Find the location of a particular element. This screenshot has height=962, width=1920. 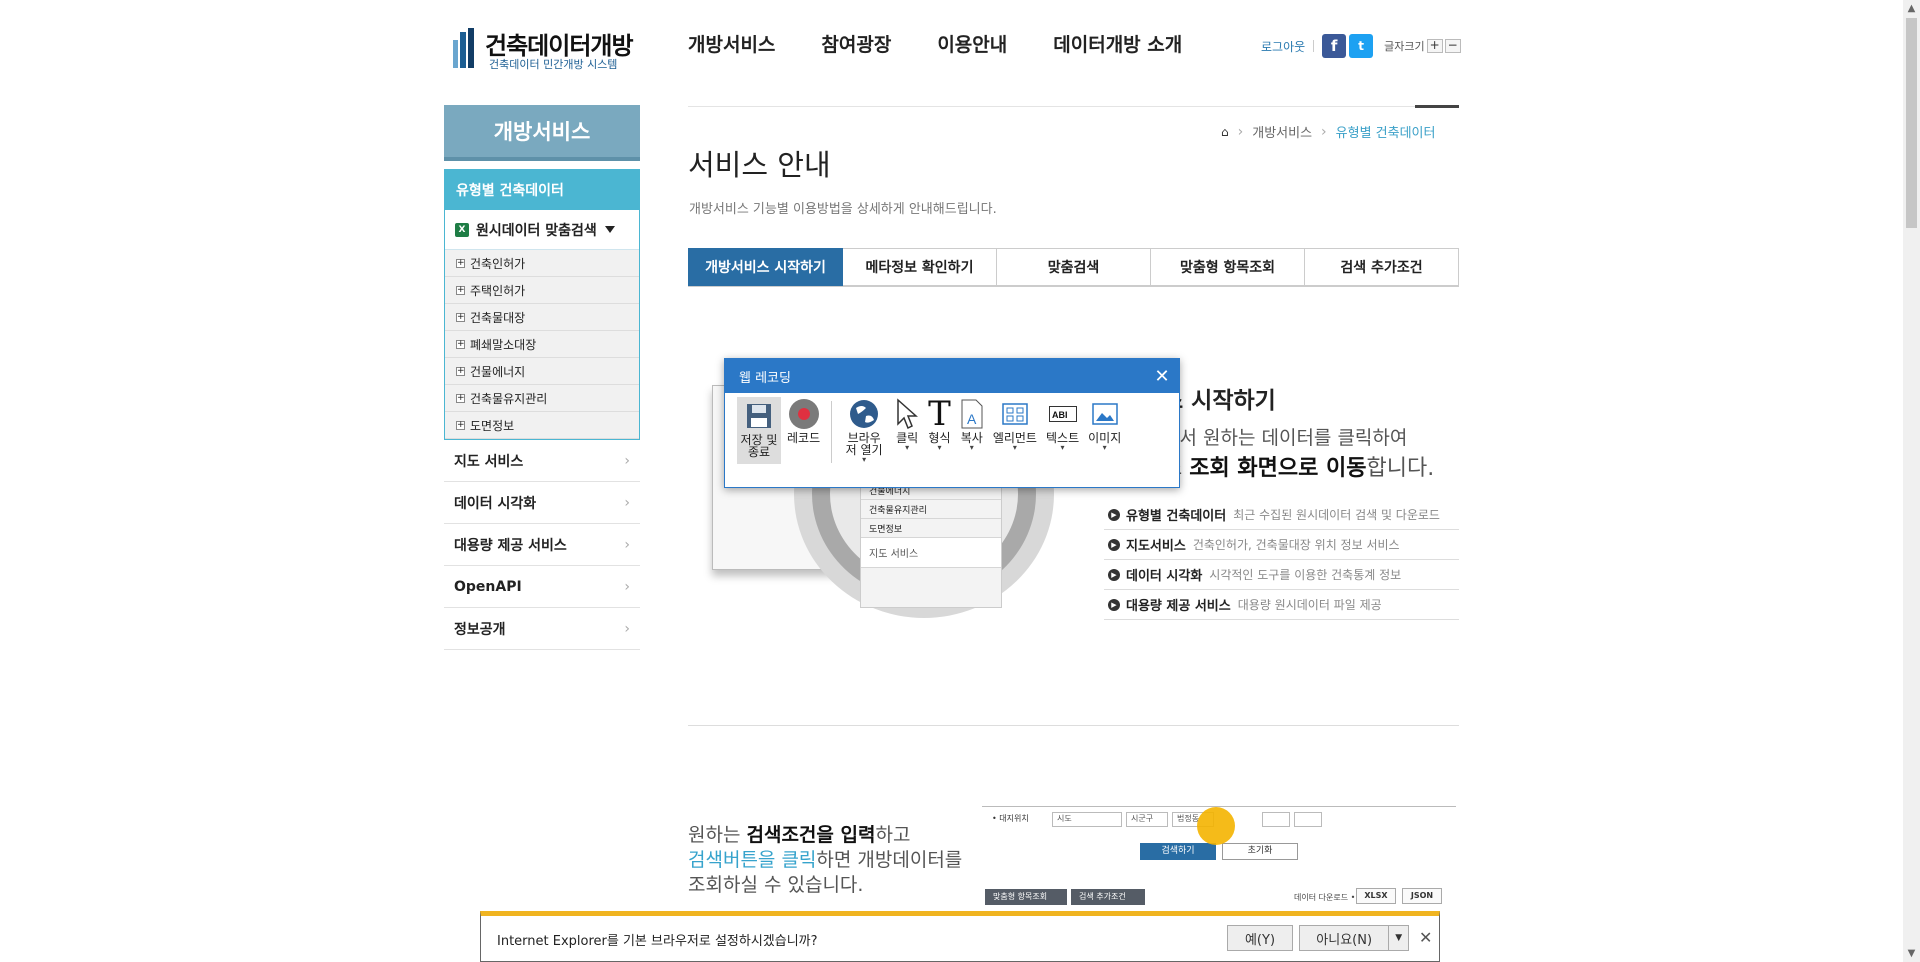

font-increase-button: + is located at coordinates (1434, 46).